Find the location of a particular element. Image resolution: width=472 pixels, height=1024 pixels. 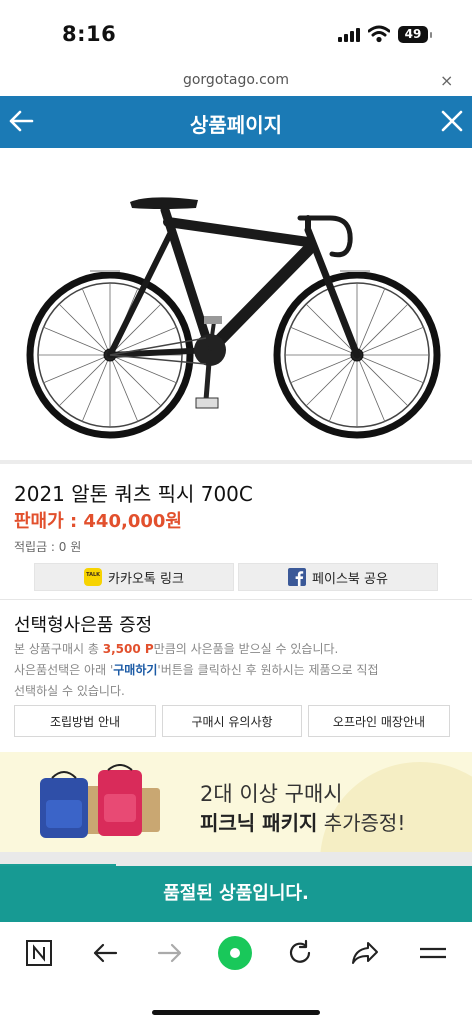

facebook-icon is located at coordinates (297, 577).